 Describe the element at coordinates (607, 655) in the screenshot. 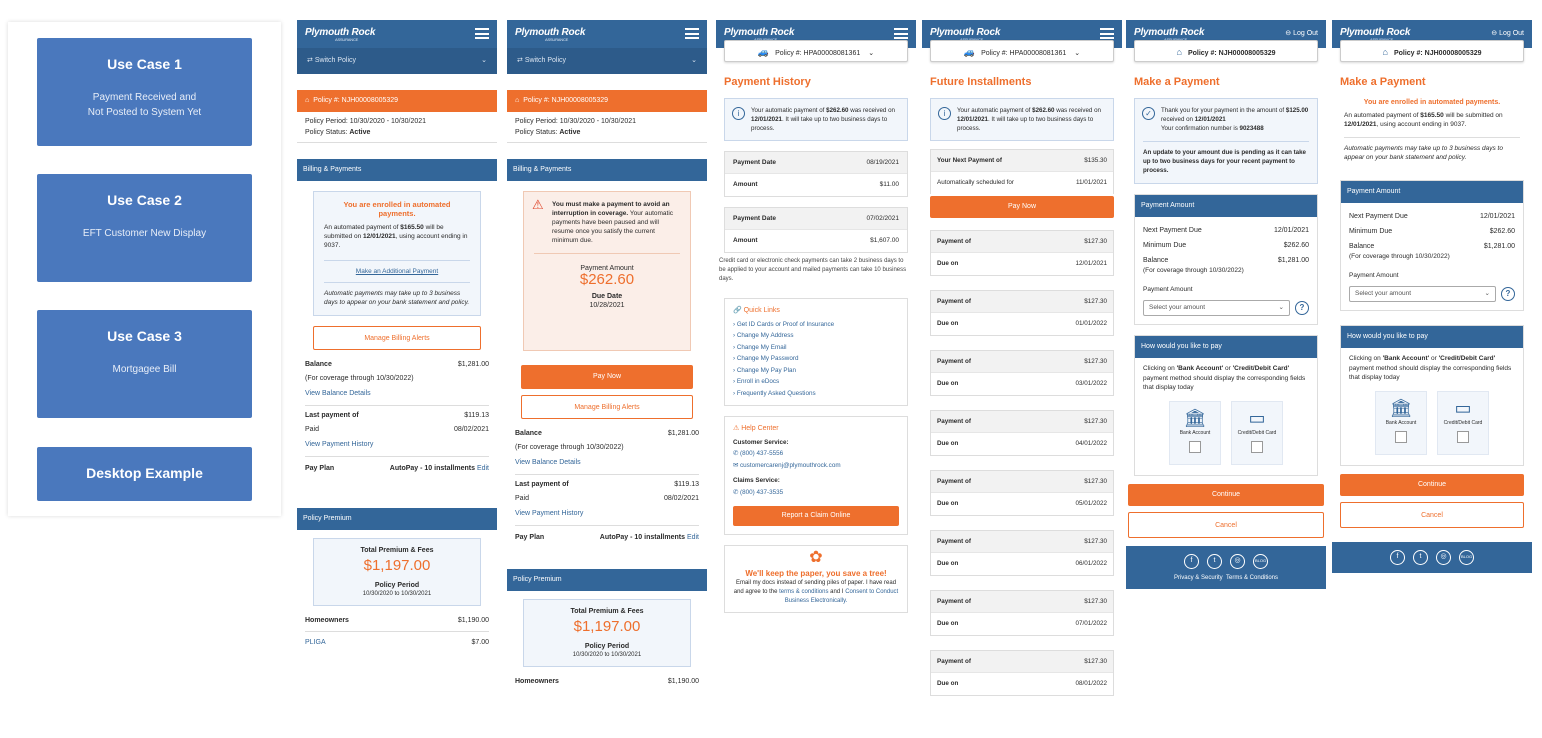

I see `policy-period-value: 10/30/2020 to 10/30/2021` at that location.